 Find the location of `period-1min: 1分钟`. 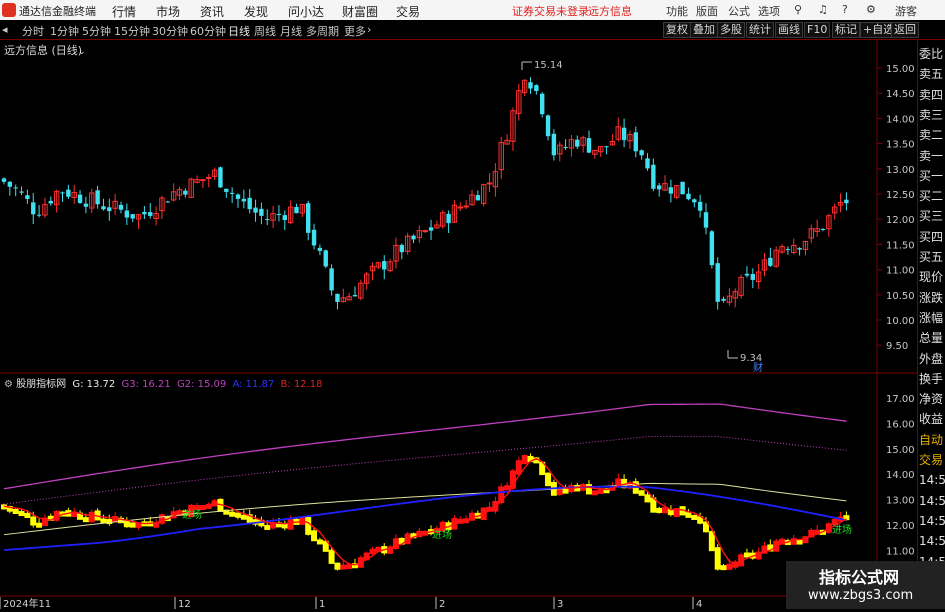

period-1min: 1分钟 is located at coordinates (64, 31).